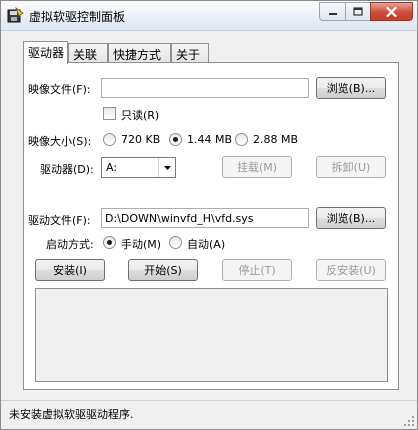 Image resolution: width=418 pixels, height=430 pixels. Describe the element at coordinates (175, 139) in the screenshot. I see `size-1-44mb-radio` at that location.